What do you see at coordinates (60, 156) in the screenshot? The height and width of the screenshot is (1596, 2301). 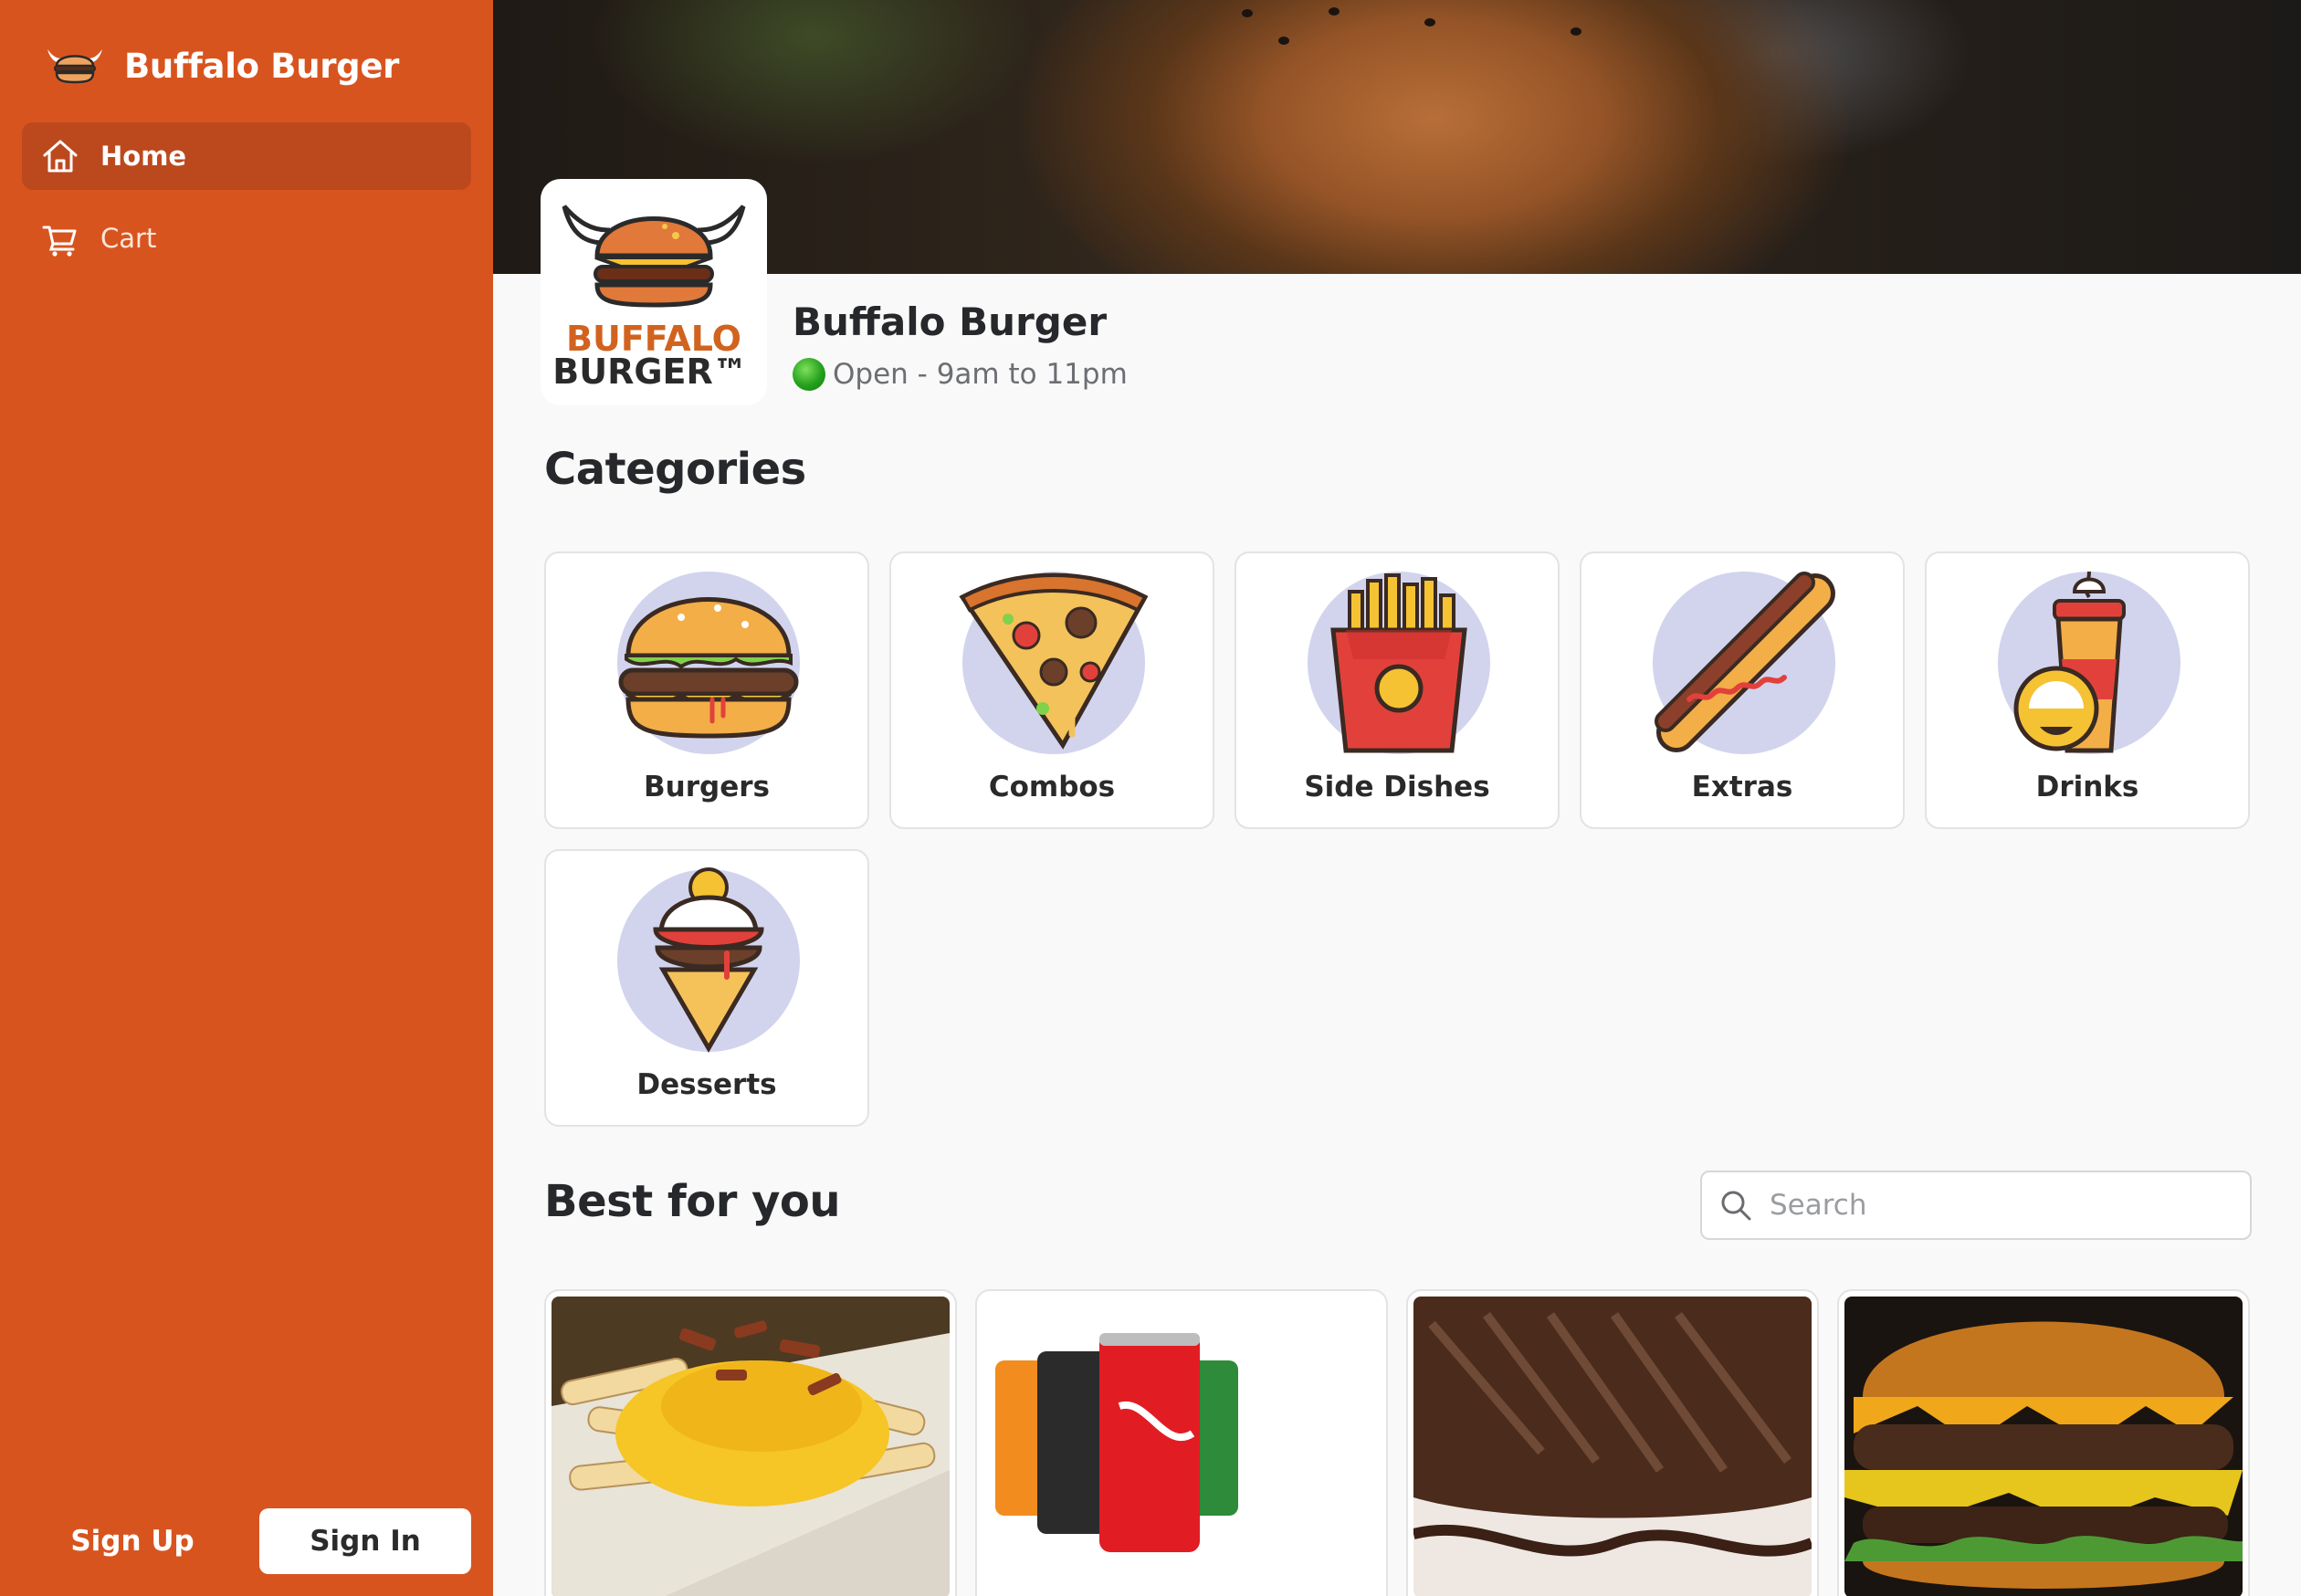 I see `home-icon` at bounding box center [60, 156].